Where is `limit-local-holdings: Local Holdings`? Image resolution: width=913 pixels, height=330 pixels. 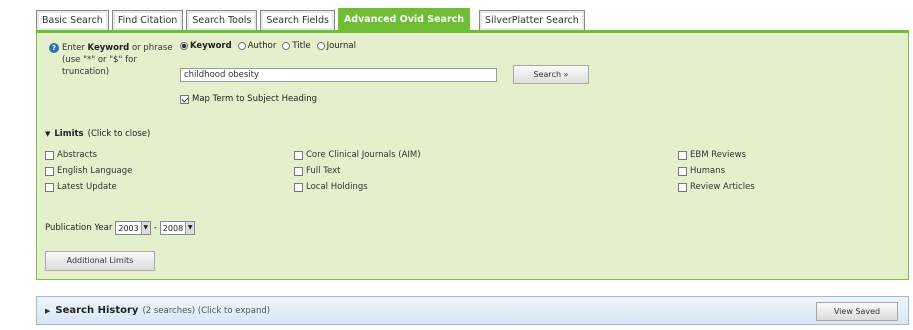 limit-local-holdings: Local Holdings is located at coordinates (331, 187).